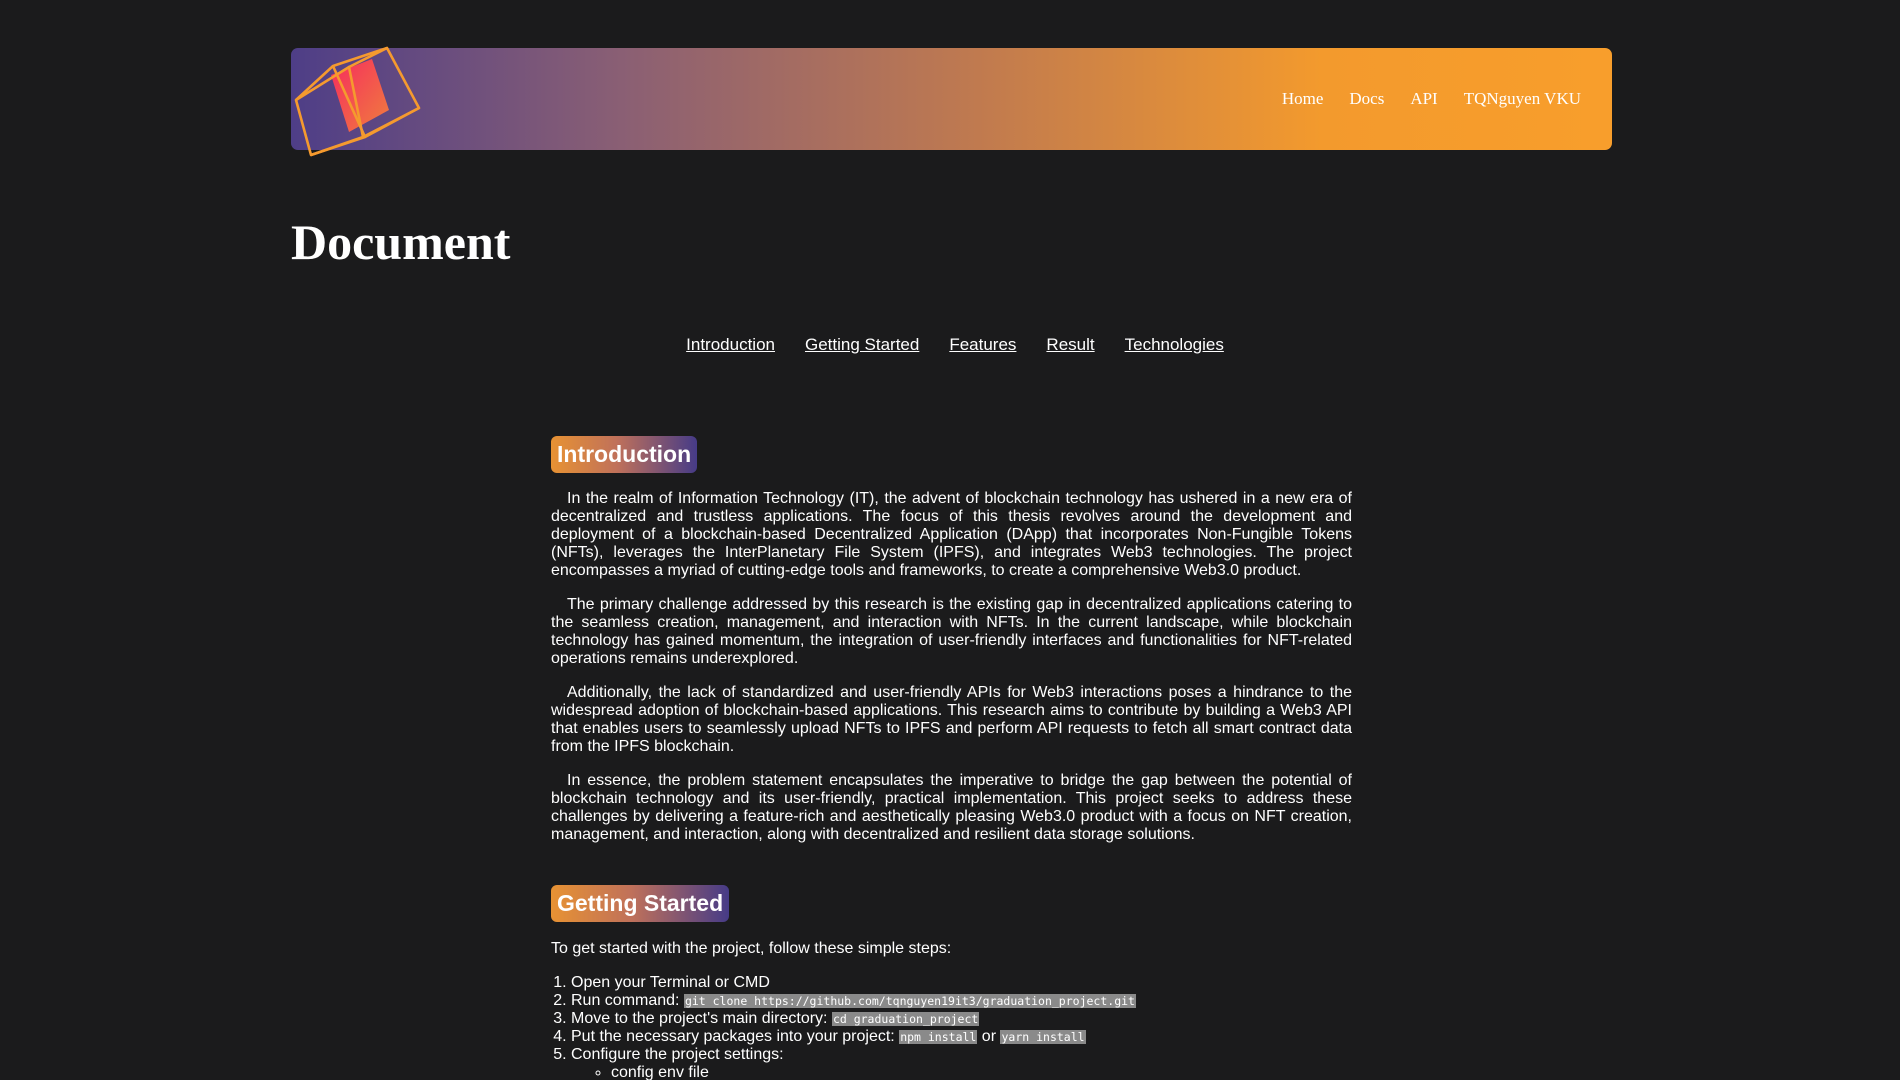  I want to click on nav-api-link: API, so click(1423, 99).